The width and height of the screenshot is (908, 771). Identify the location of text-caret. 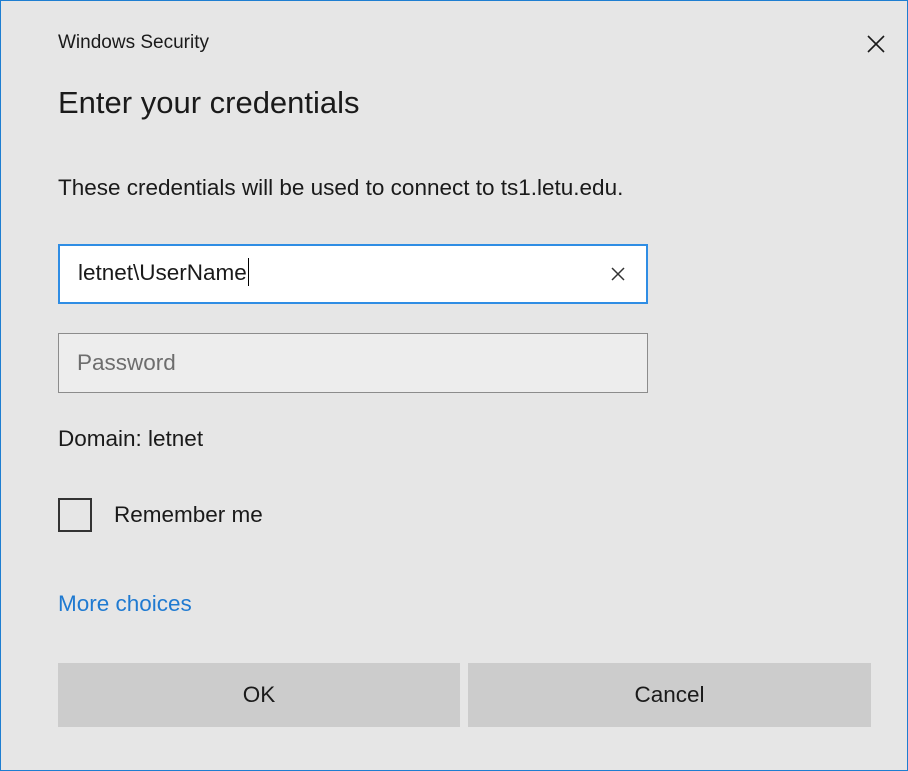
(248, 272).